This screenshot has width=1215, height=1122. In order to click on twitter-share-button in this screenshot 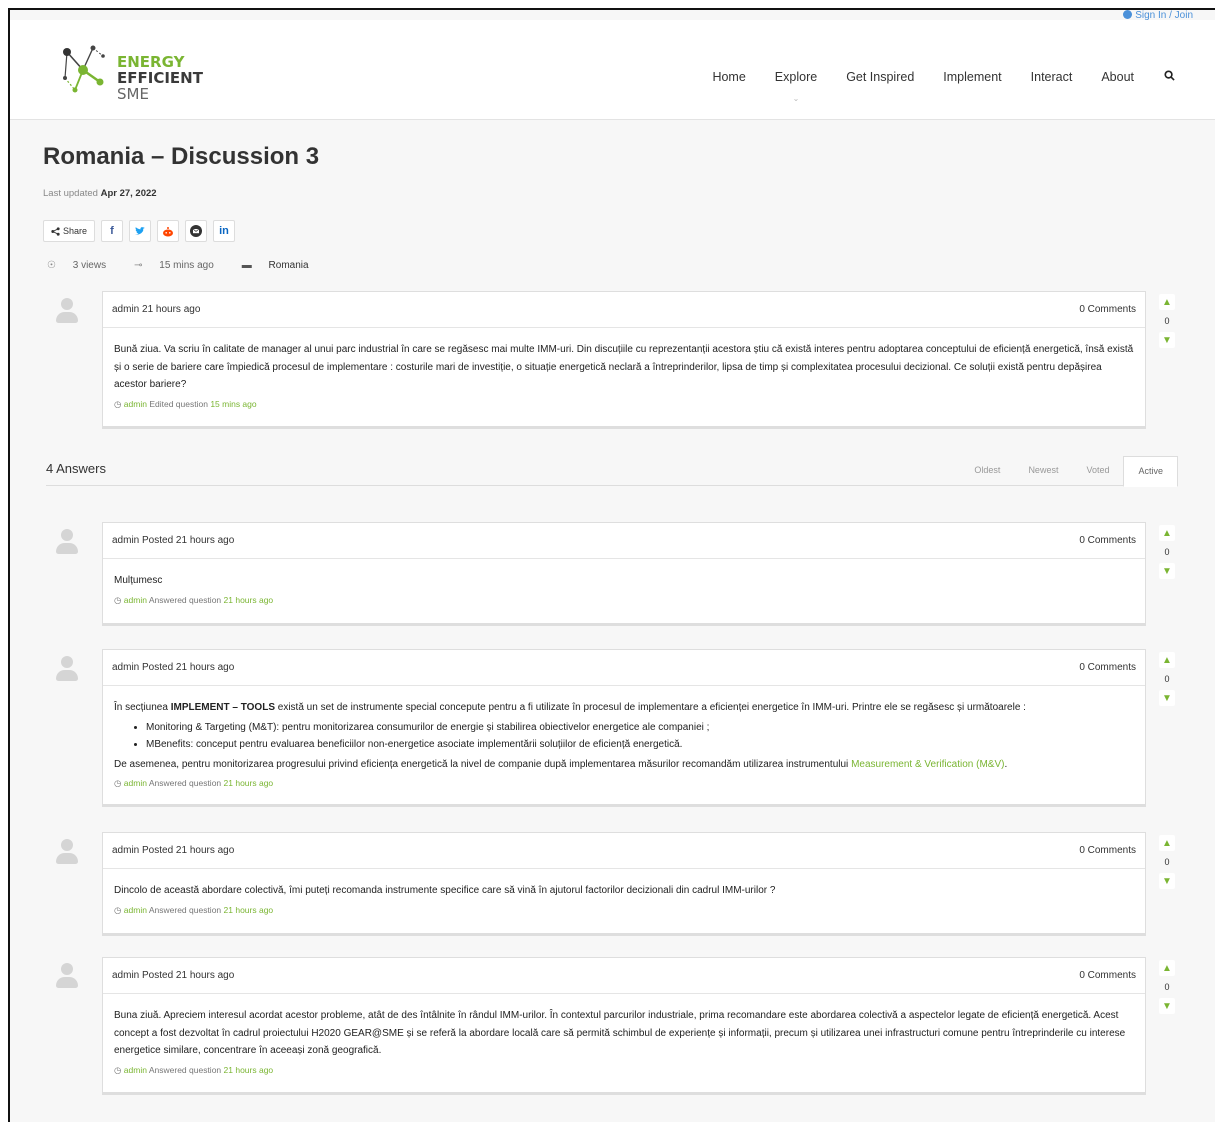, I will do `click(140, 231)`.